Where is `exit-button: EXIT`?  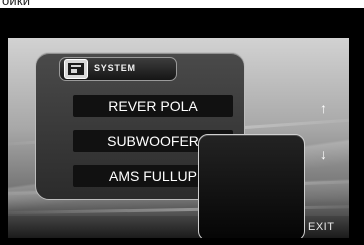 exit-button: EXIT is located at coordinates (321, 227).